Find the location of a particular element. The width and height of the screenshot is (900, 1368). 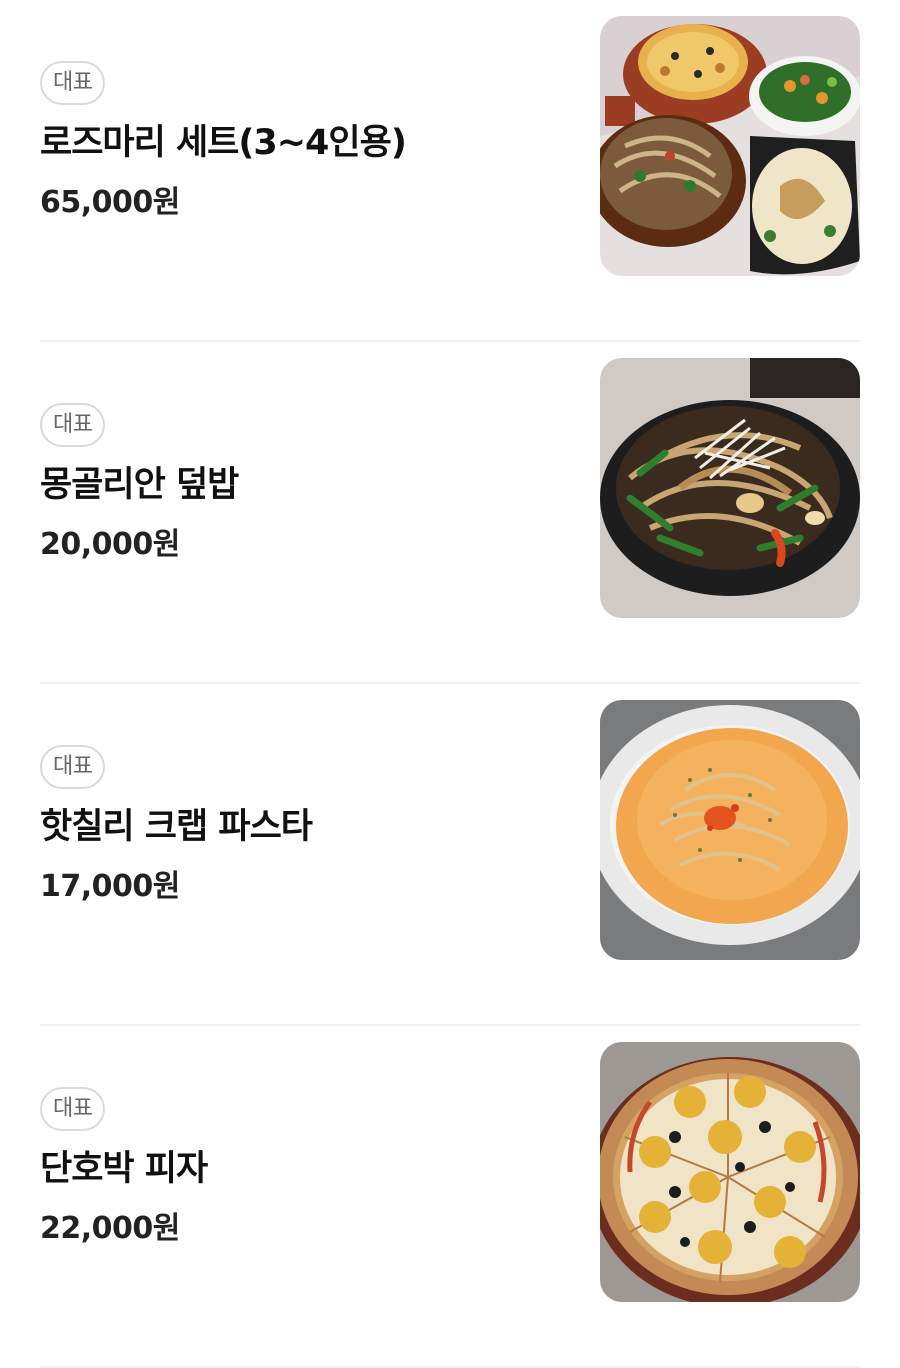

crab-pasta-photo is located at coordinates (730, 830).